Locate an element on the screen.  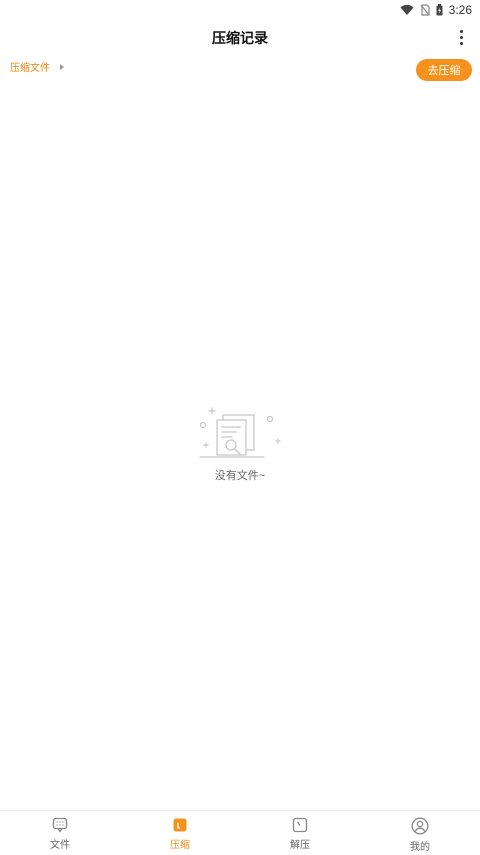
empty-state: 没有文件~ is located at coordinates (240, 444).